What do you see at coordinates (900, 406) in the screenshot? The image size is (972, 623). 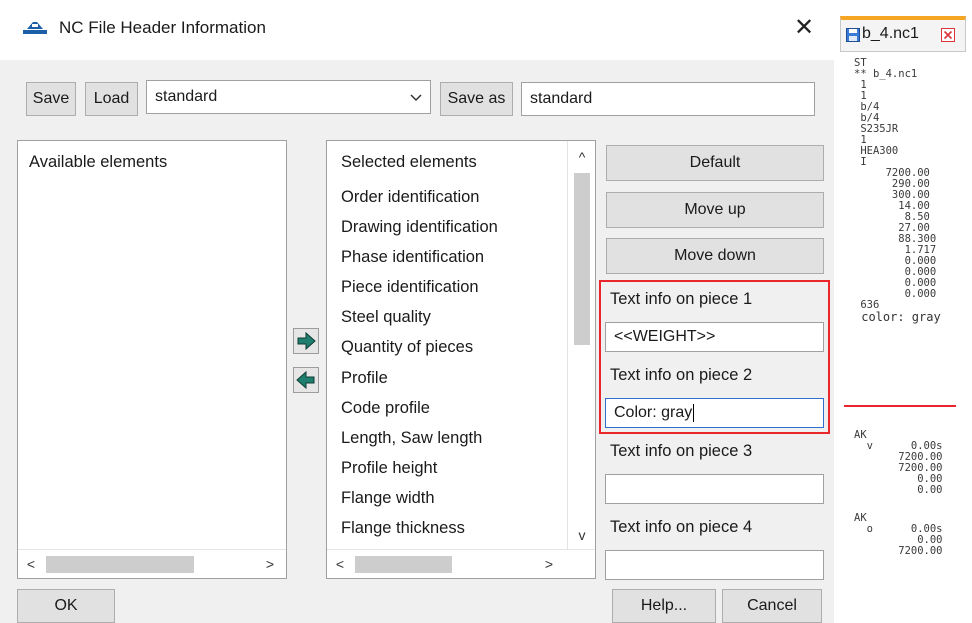 I see `red-underline` at bounding box center [900, 406].